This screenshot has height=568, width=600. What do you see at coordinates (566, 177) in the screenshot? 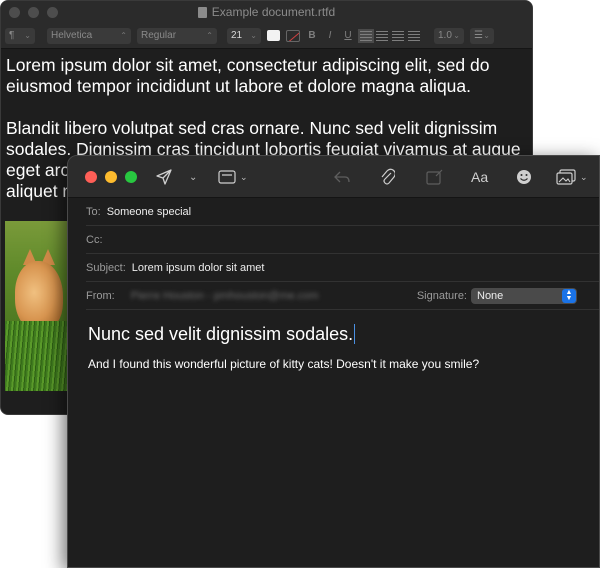
I see `photo-browser-icon` at bounding box center [566, 177].